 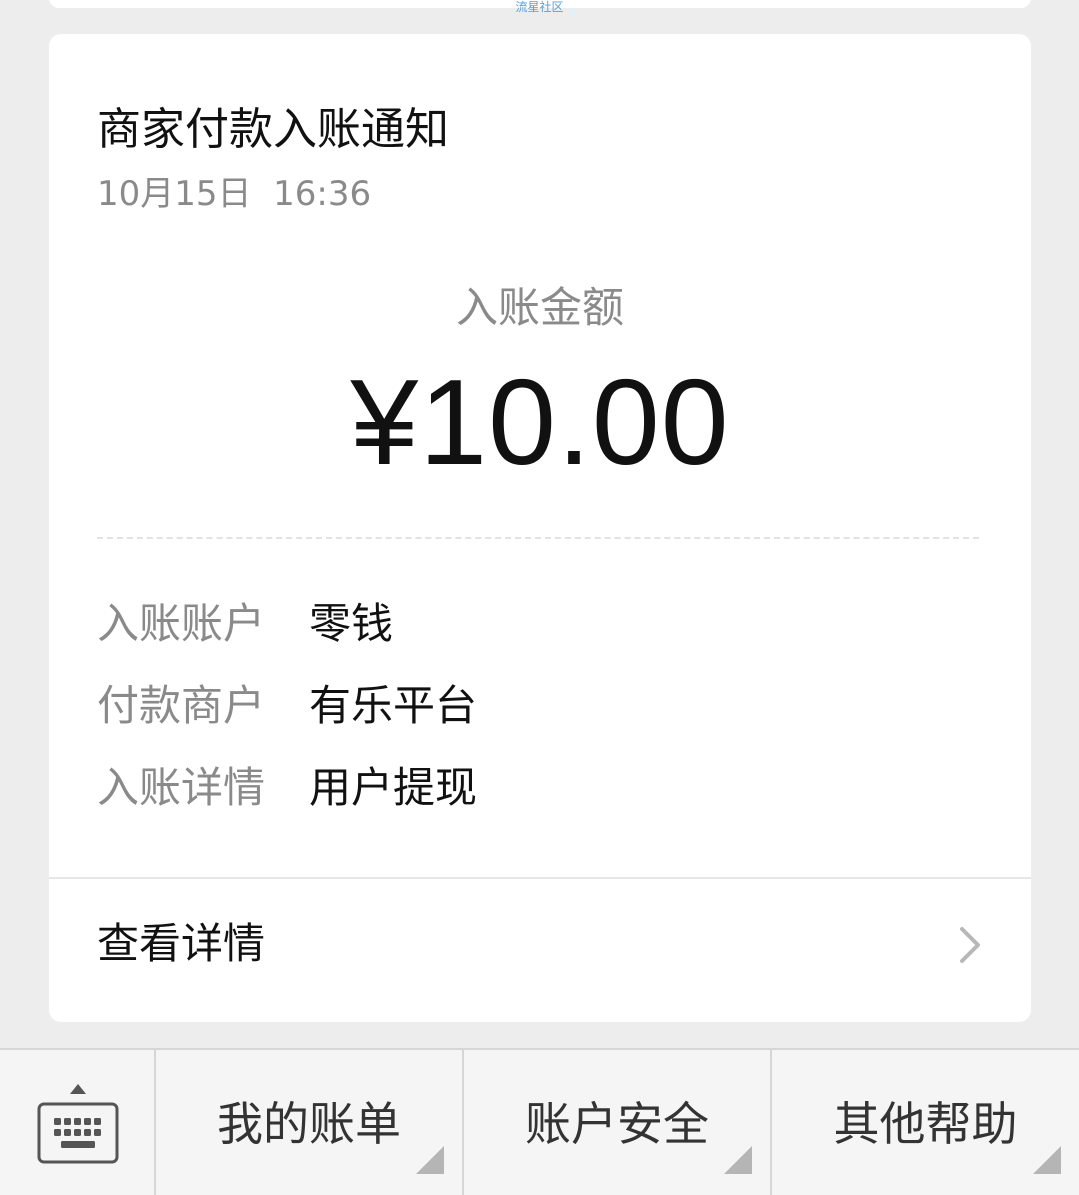 I want to click on amount-value: ¥10.00, so click(x=540, y=422).